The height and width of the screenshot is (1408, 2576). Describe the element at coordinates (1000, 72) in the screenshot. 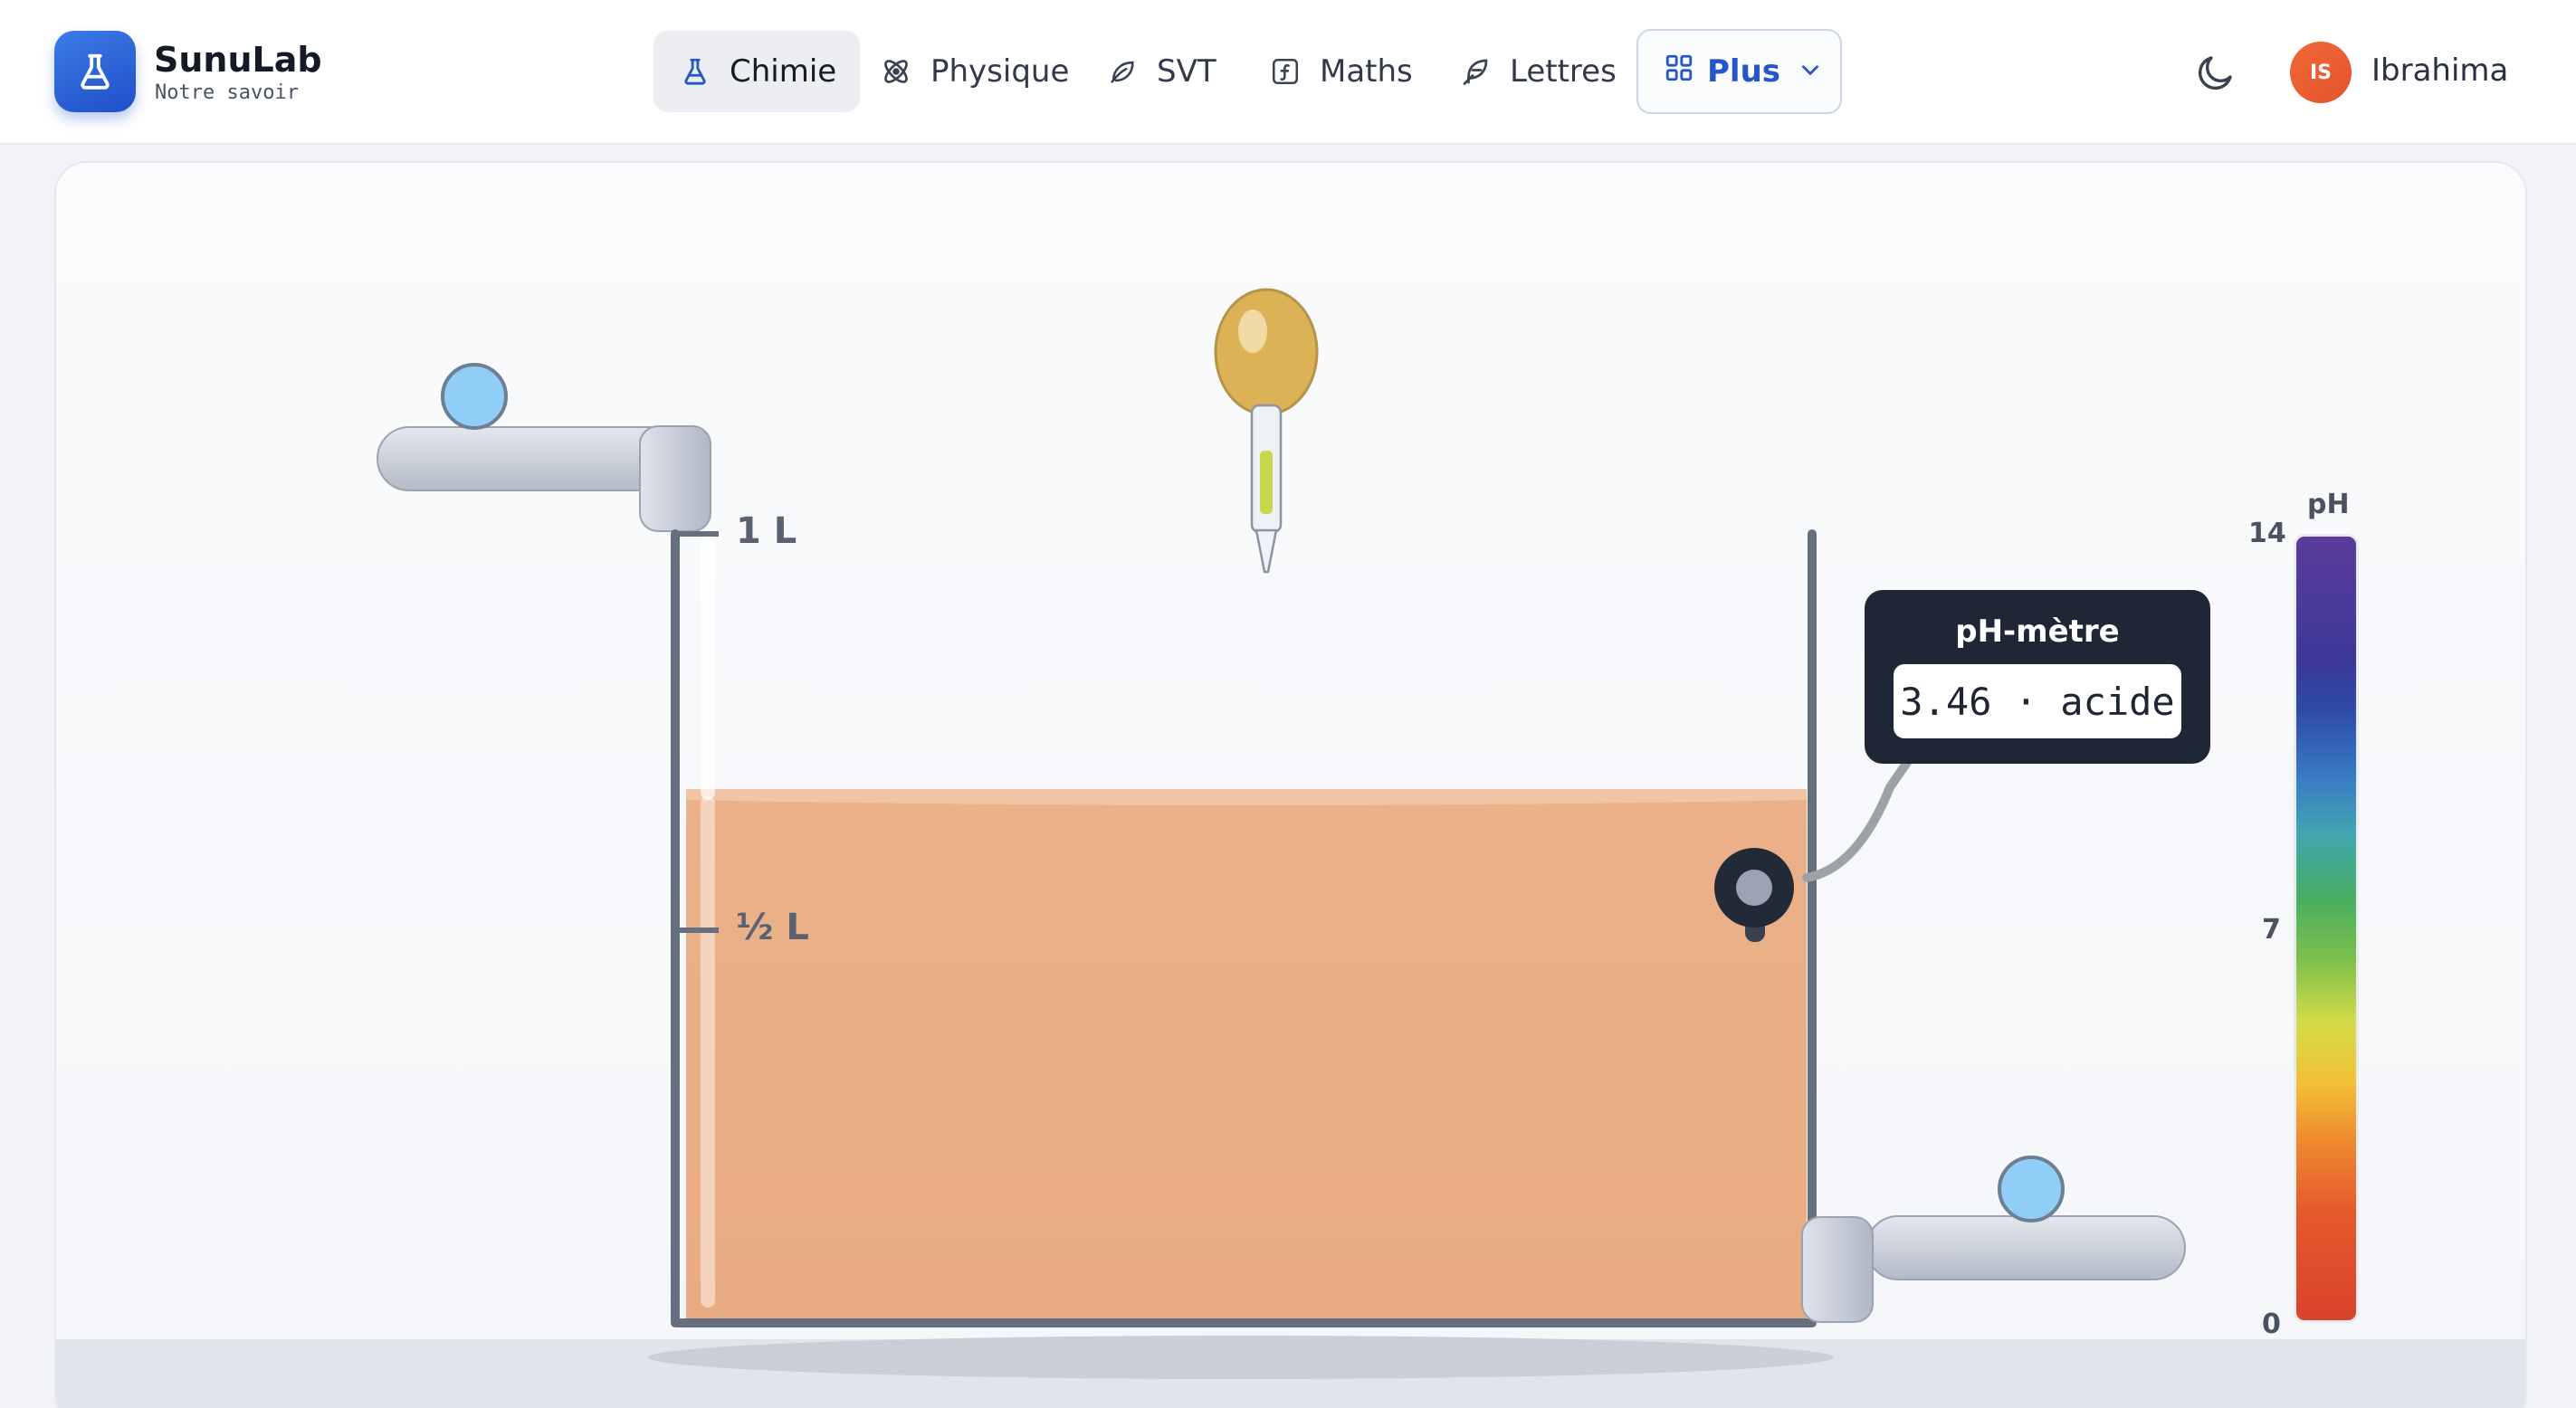

I see `nav-item-label: Physique` at that location.